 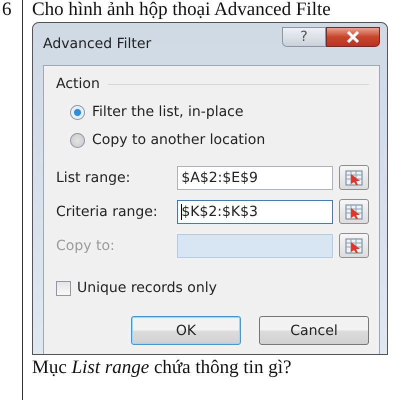 What do you see at coordinates (186, 330) in the screenshot?
I see `dialog-button: OK` at bounding box center [186, 330].